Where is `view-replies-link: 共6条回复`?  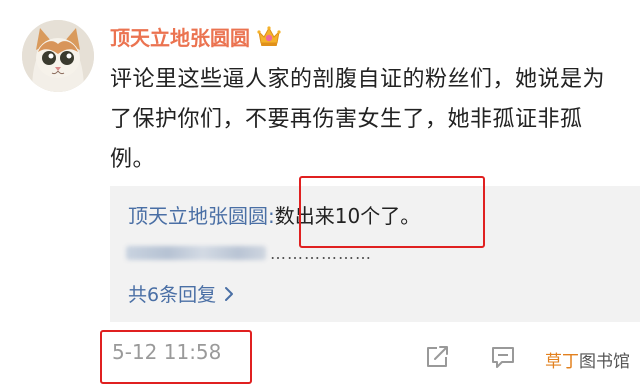 view-replies-link: 共6条回复 is located at coordinates (181, 293).